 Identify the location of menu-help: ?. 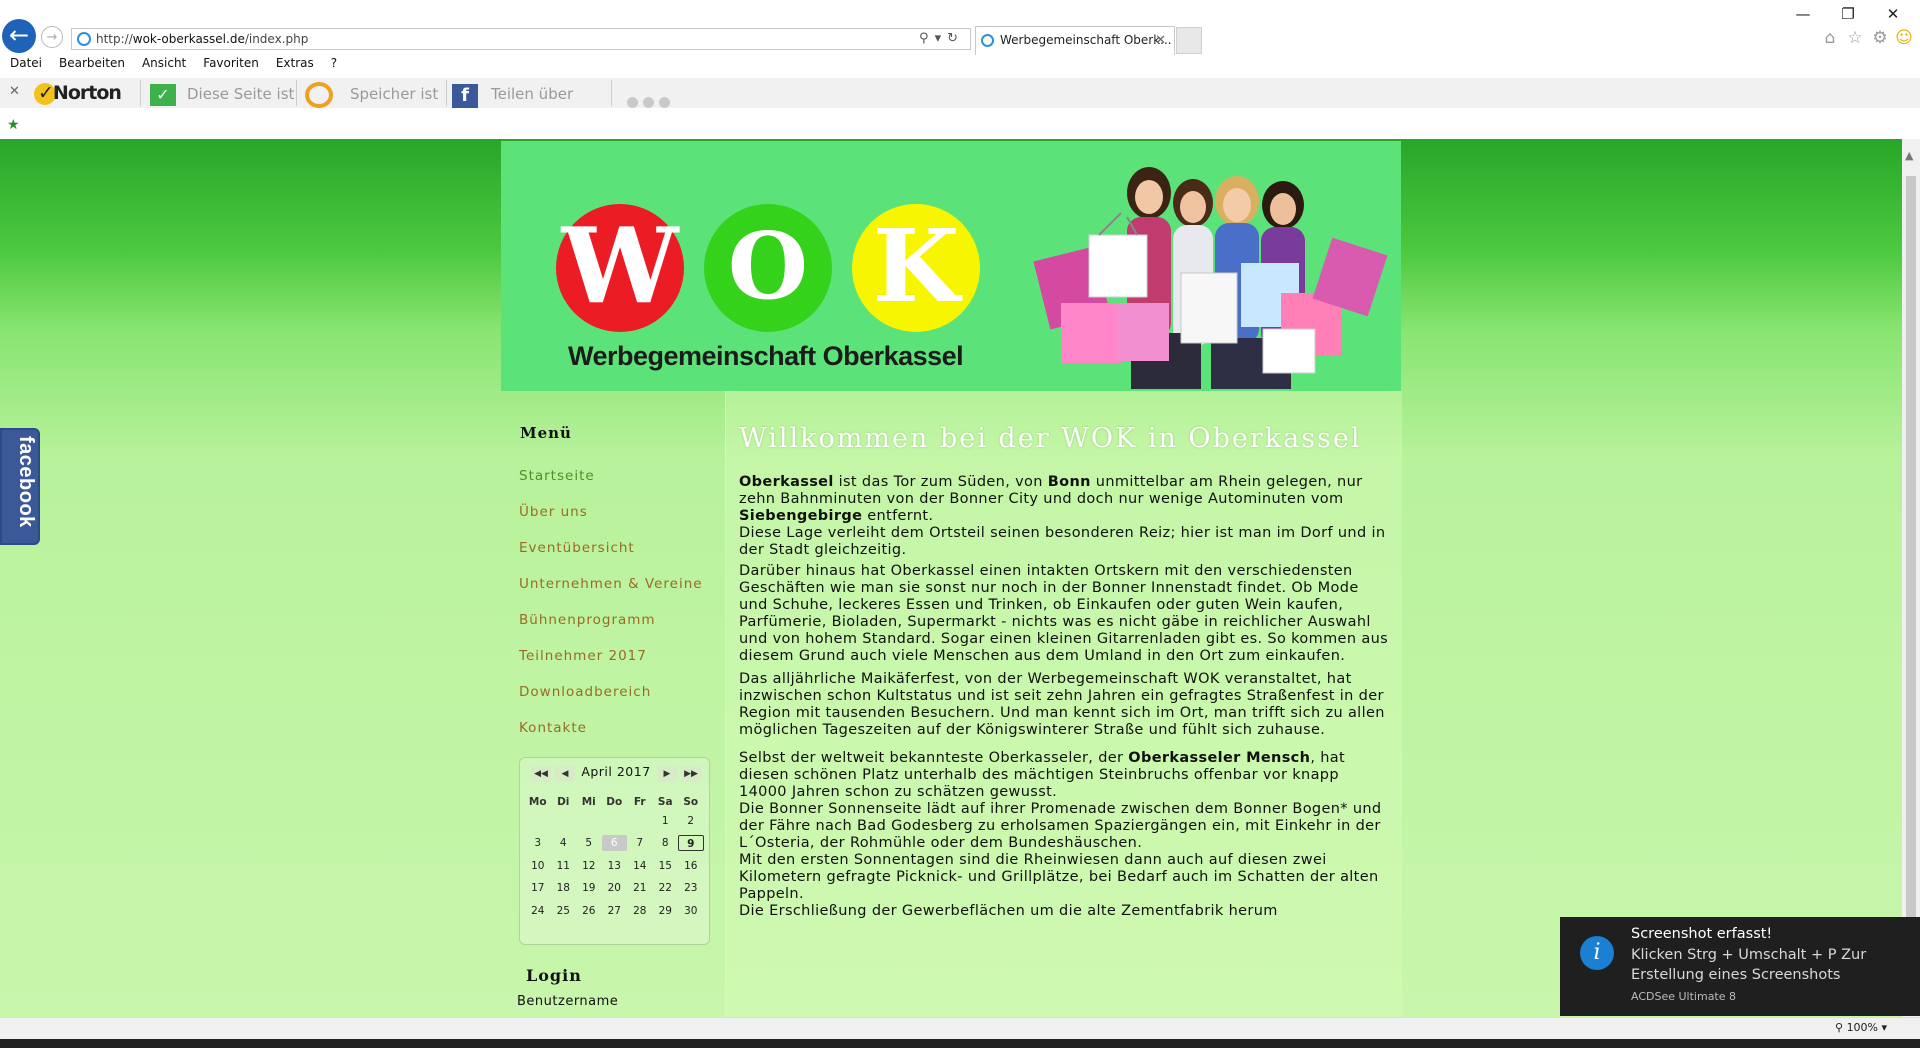
(334, 63).